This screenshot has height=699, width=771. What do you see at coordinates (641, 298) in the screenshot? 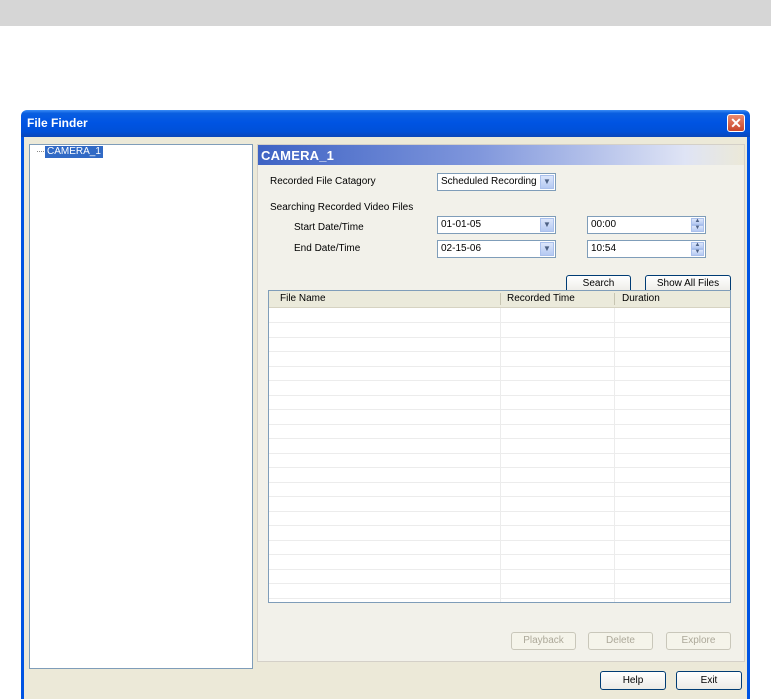
I see `column-duration: Duration` at bounding box center [641, 298].